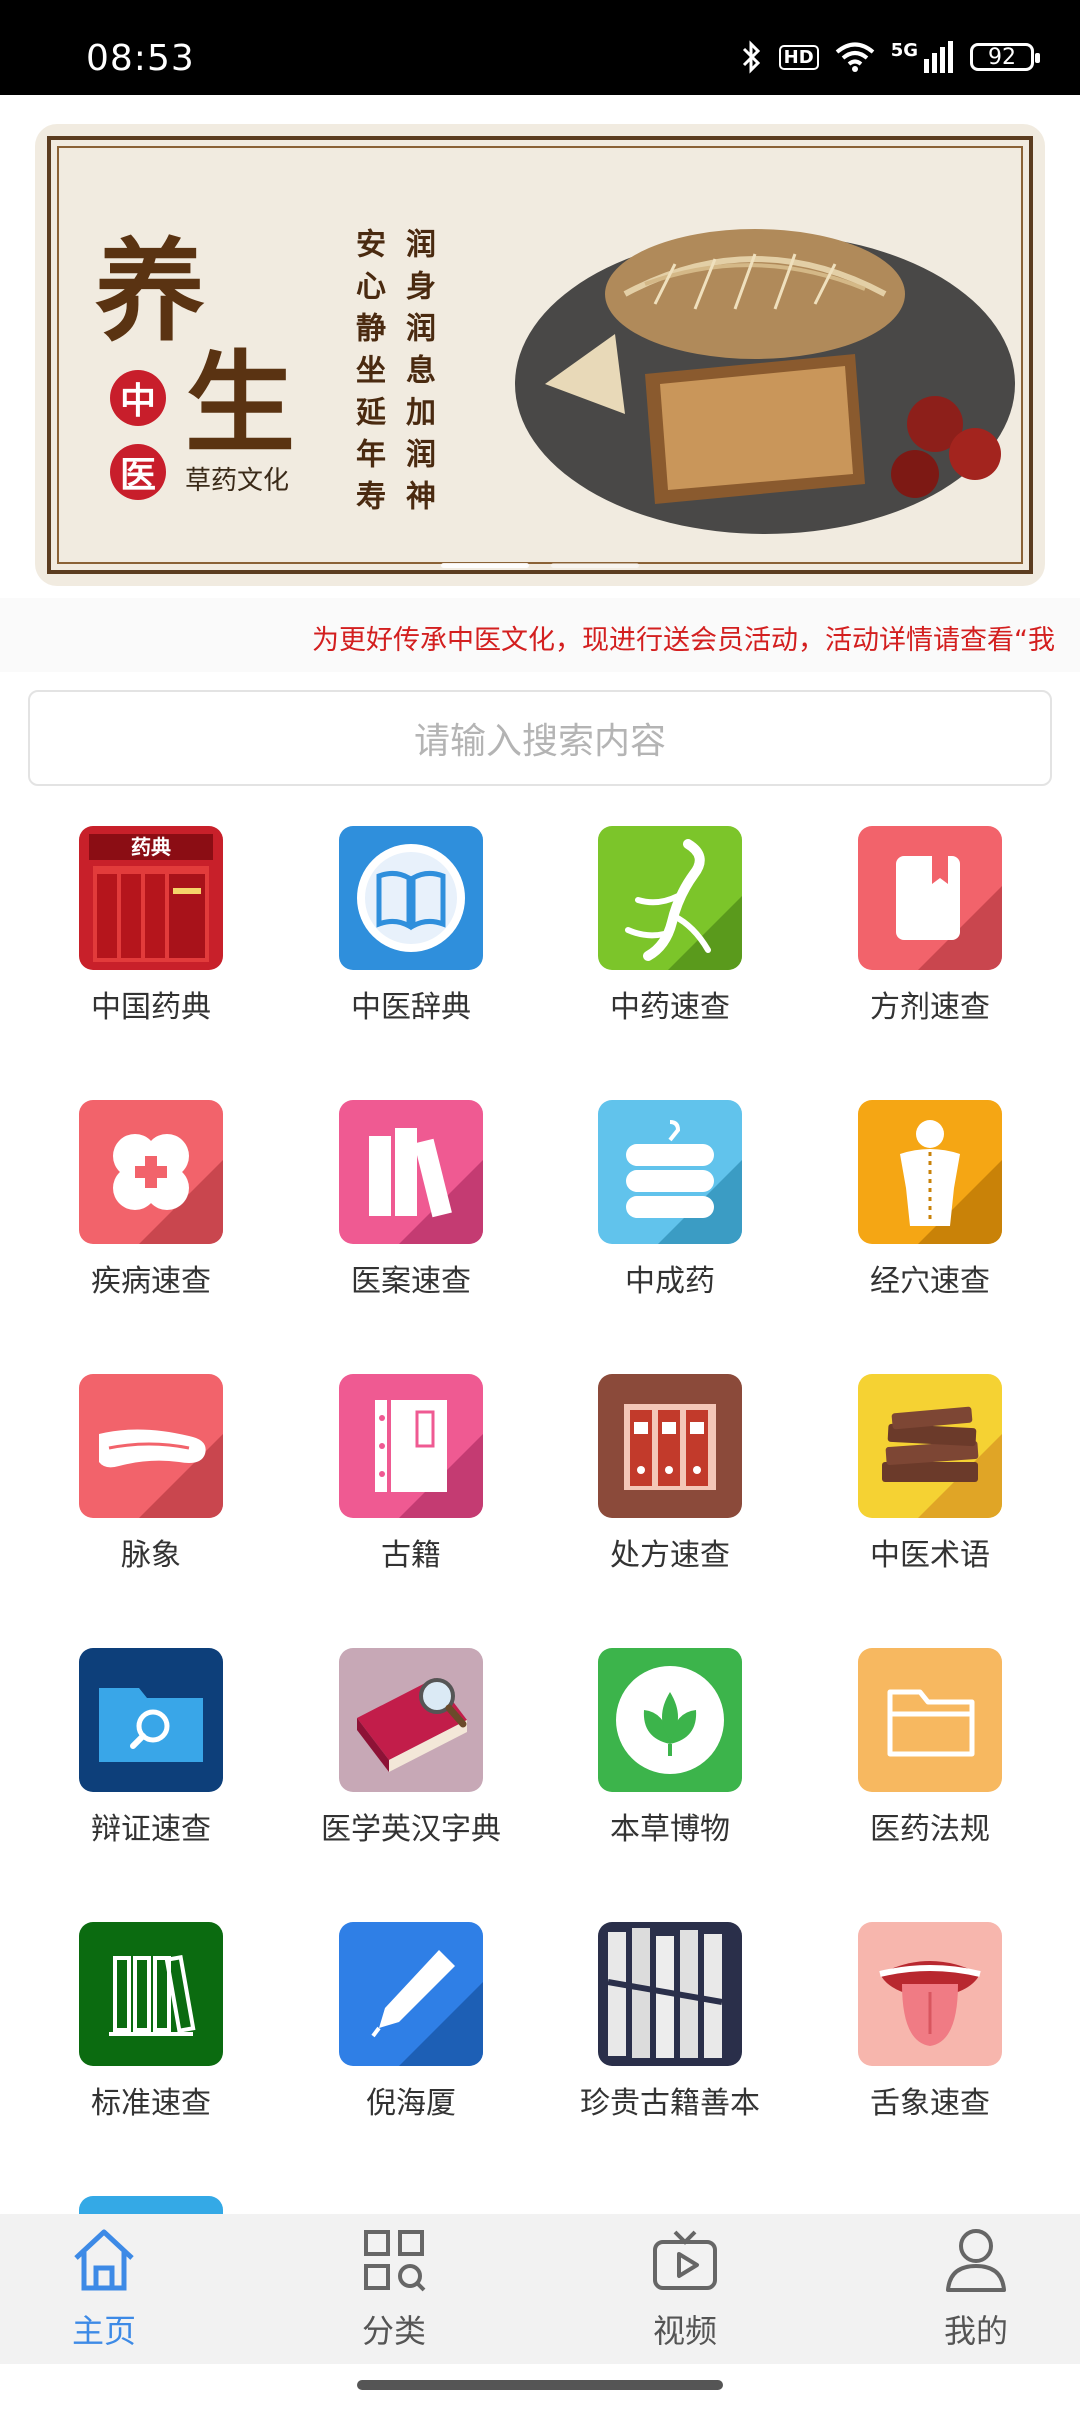 The image size is (1080, 2414). Describe the element at coordinates (539, 741) in the screenshot. I see `search-placeholder: 请输入搜索内容` at that location.